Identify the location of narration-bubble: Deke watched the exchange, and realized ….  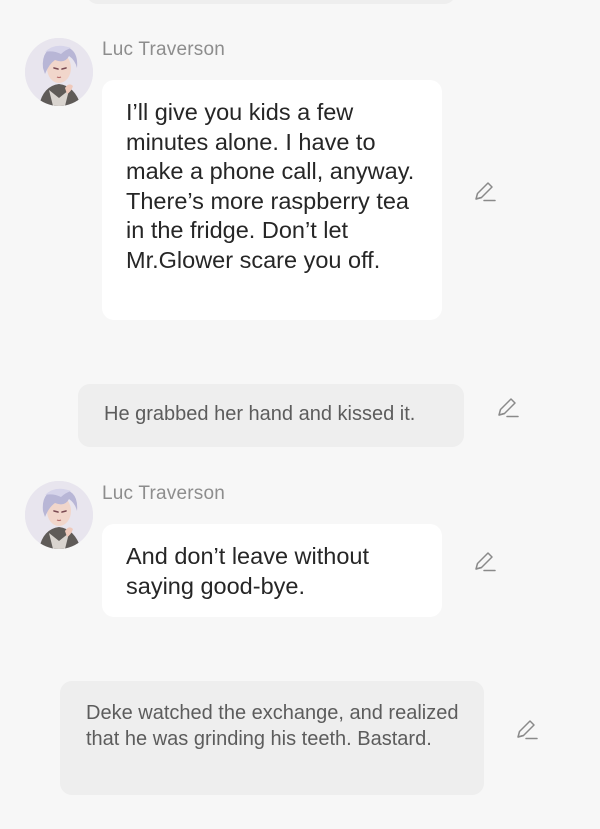
(272, 738).